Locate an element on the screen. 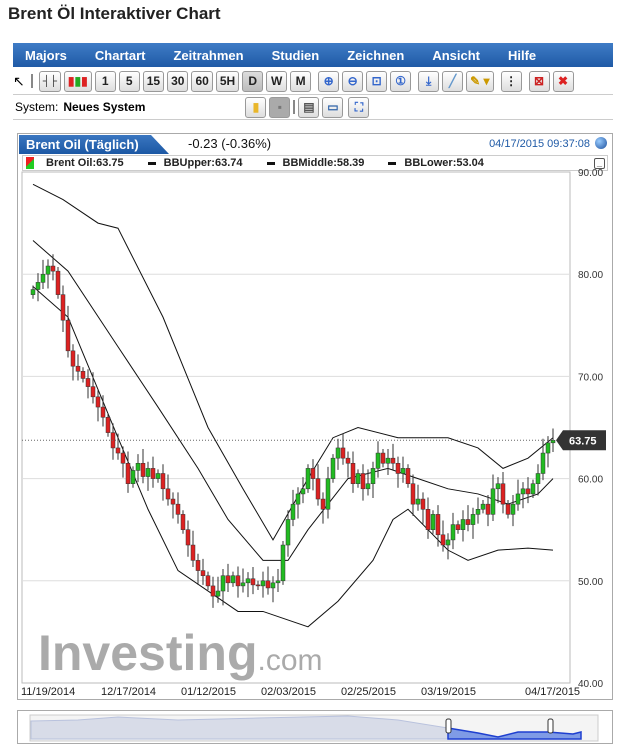 Image resolution: width=622 pixels, height=756 pixels. navigator-right-handle is located at coordinates (550, 726).